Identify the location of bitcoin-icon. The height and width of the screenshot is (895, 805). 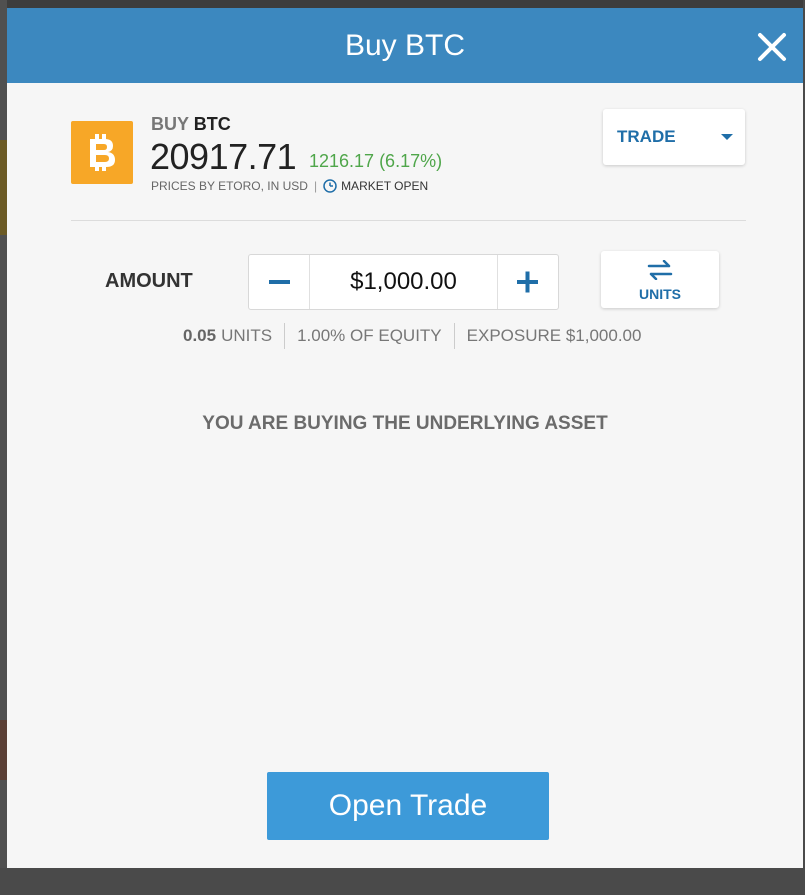
(102, 152).